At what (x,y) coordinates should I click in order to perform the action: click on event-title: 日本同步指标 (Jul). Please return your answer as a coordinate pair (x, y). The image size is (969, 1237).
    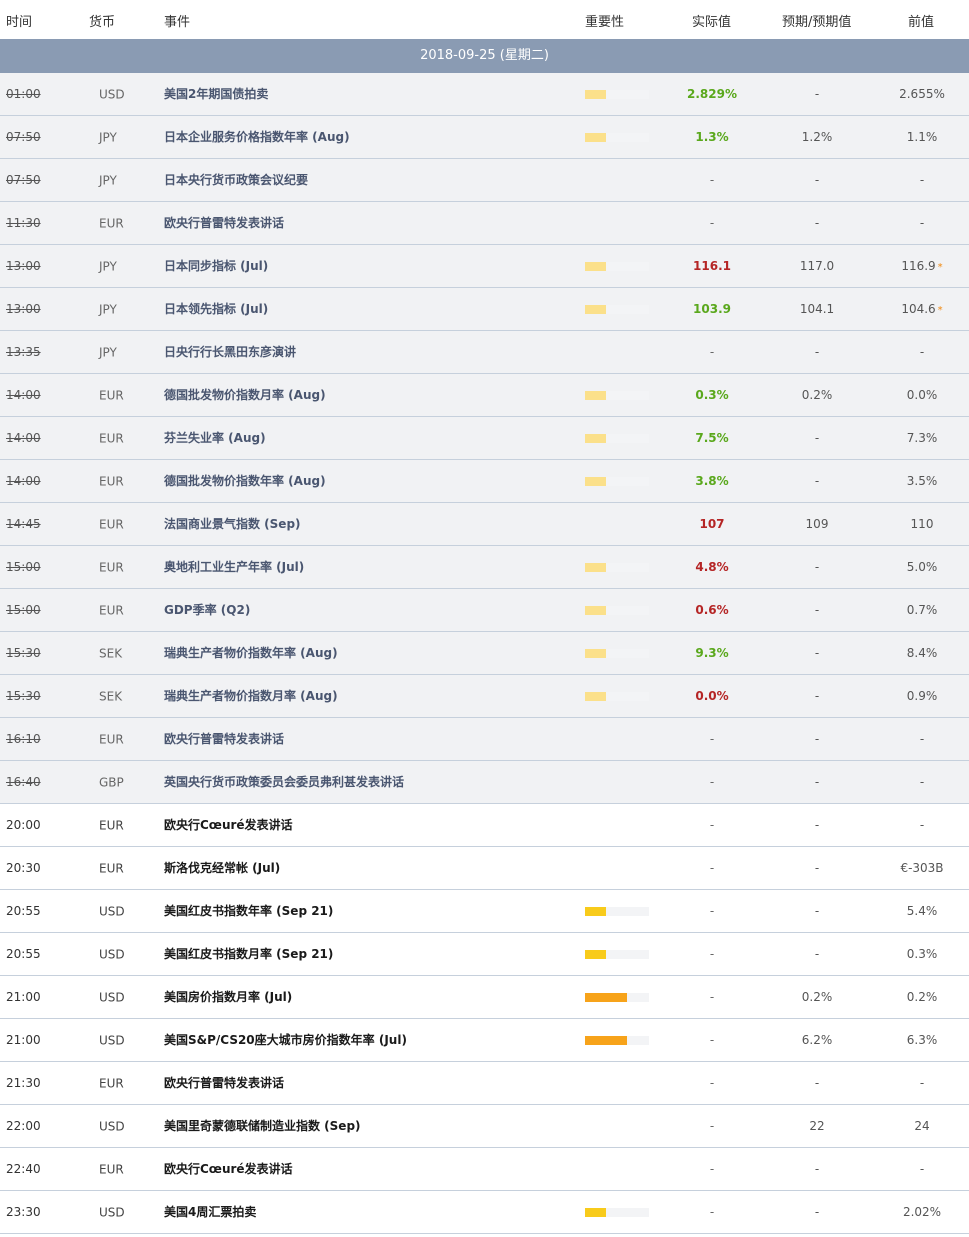
    Looking at the image, I should click on (216, 266).